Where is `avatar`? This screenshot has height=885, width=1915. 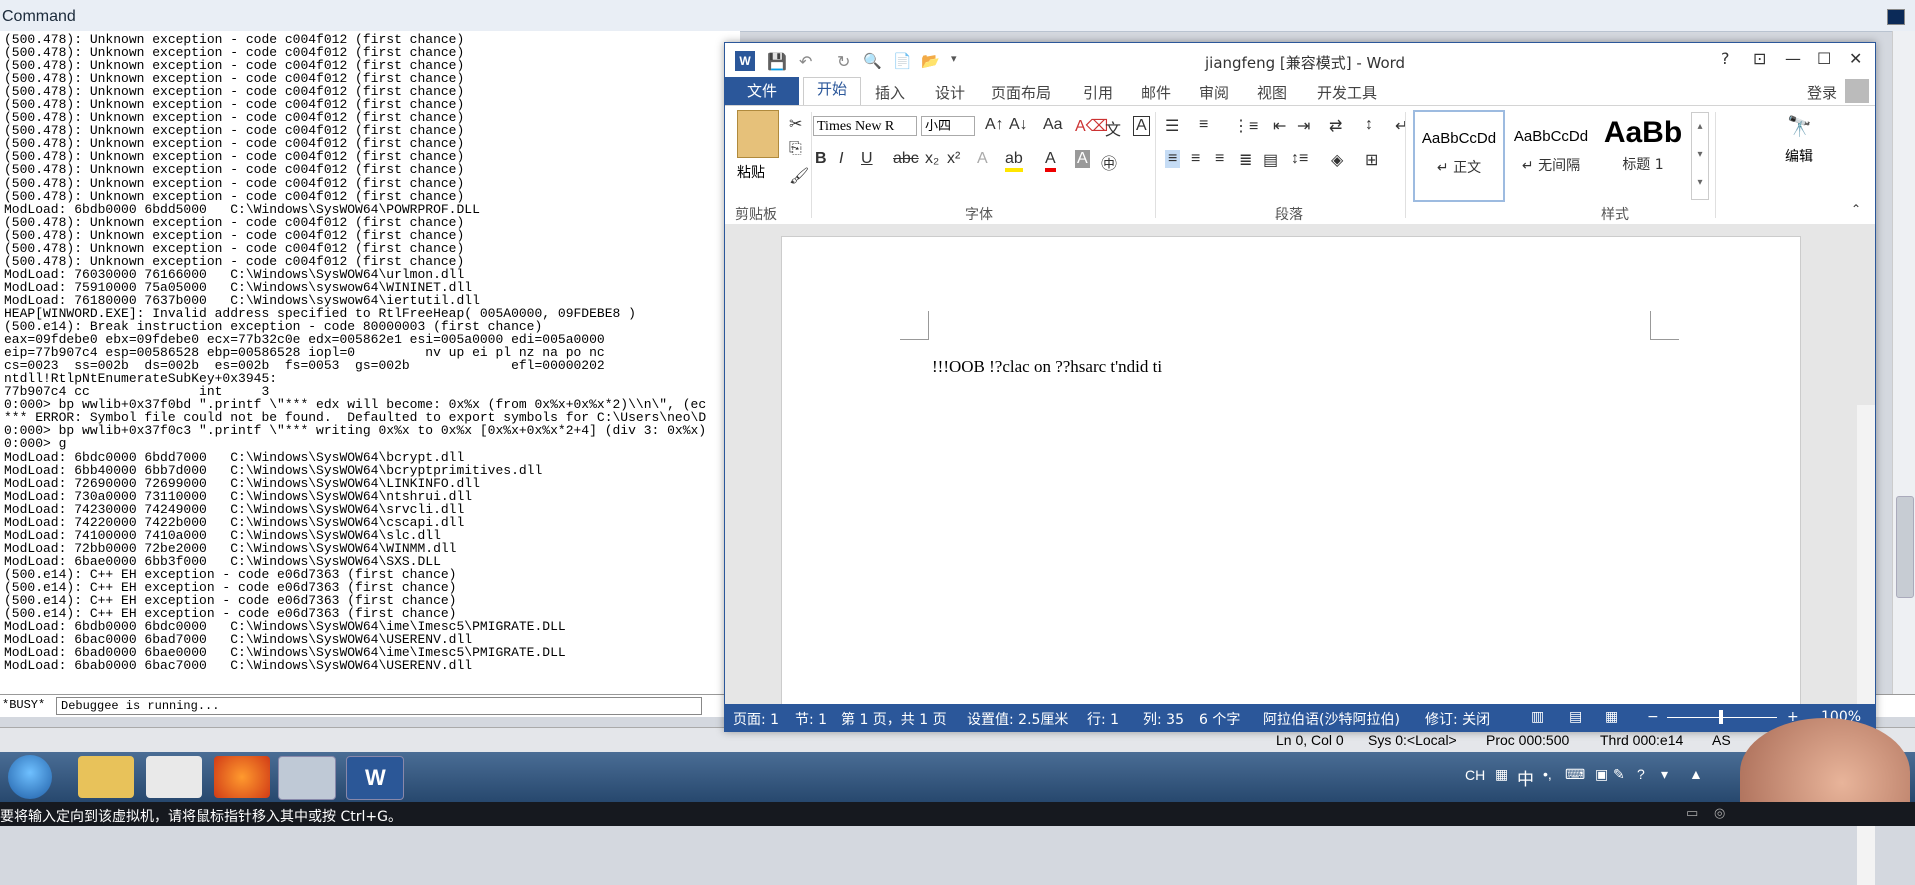
avatar is located at coordinates (1857, 91).